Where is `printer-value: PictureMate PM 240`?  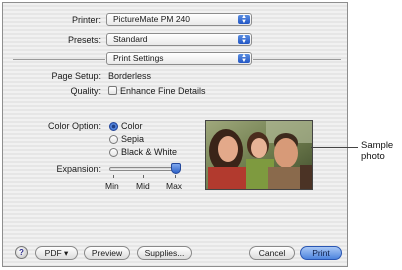 printer-value: PictureMate PM 240 is located at coordinates (152, 19).